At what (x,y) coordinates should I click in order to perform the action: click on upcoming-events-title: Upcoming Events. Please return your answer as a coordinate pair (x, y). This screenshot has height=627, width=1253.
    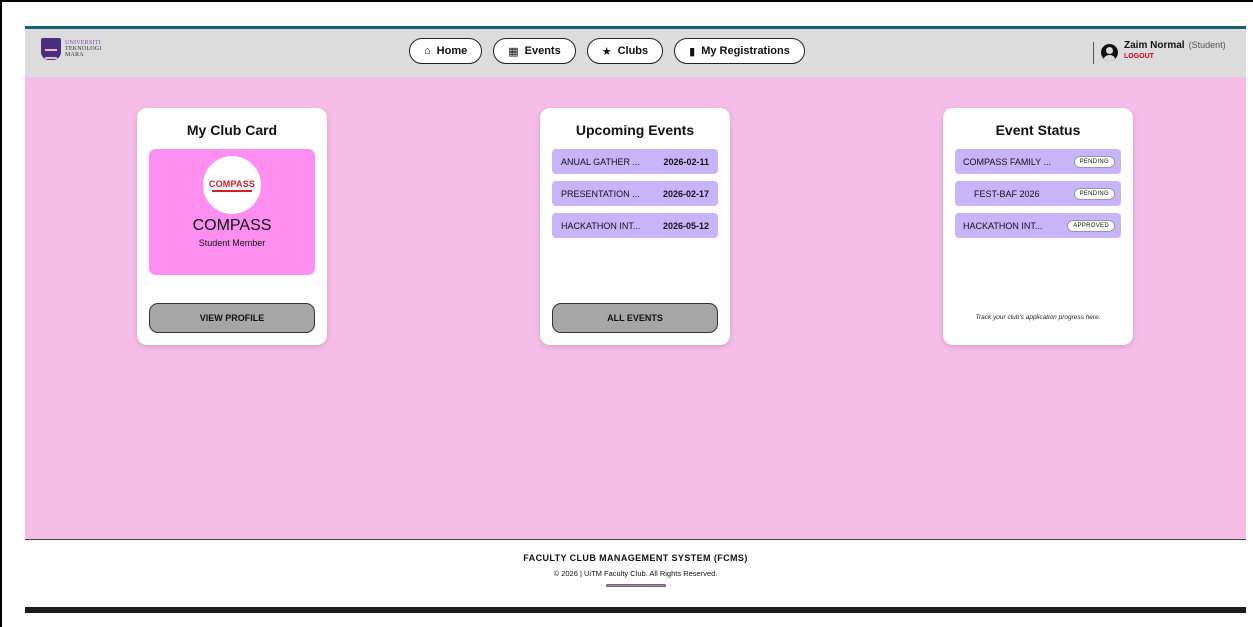
    Looking at the image, I should click on (635, 130).